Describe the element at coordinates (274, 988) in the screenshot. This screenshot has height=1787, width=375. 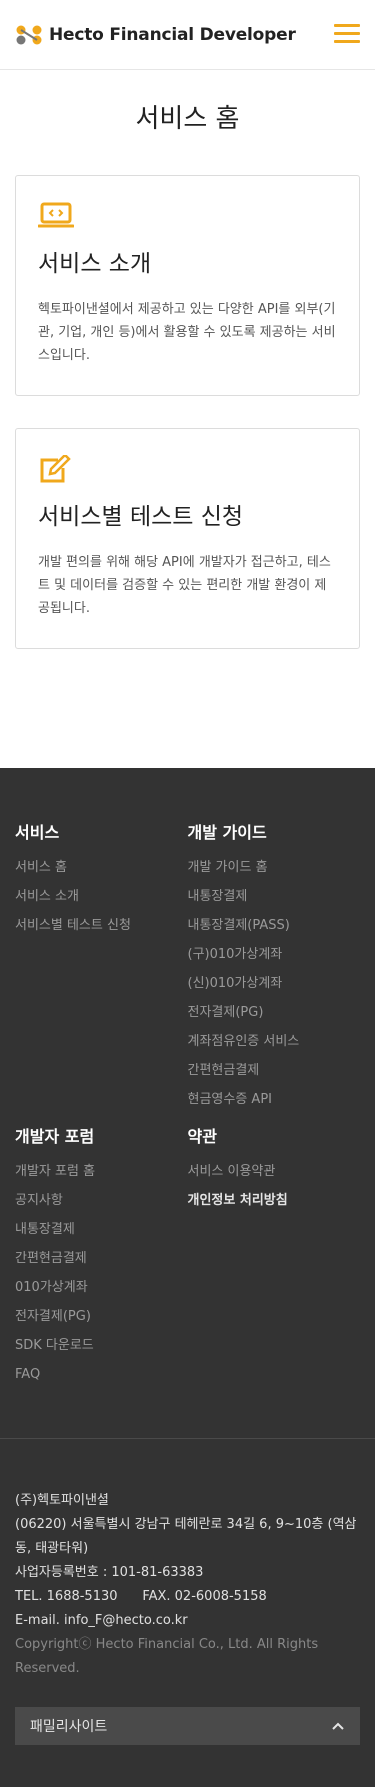
I see `footer-link: (신)010가상계좌` at that location.